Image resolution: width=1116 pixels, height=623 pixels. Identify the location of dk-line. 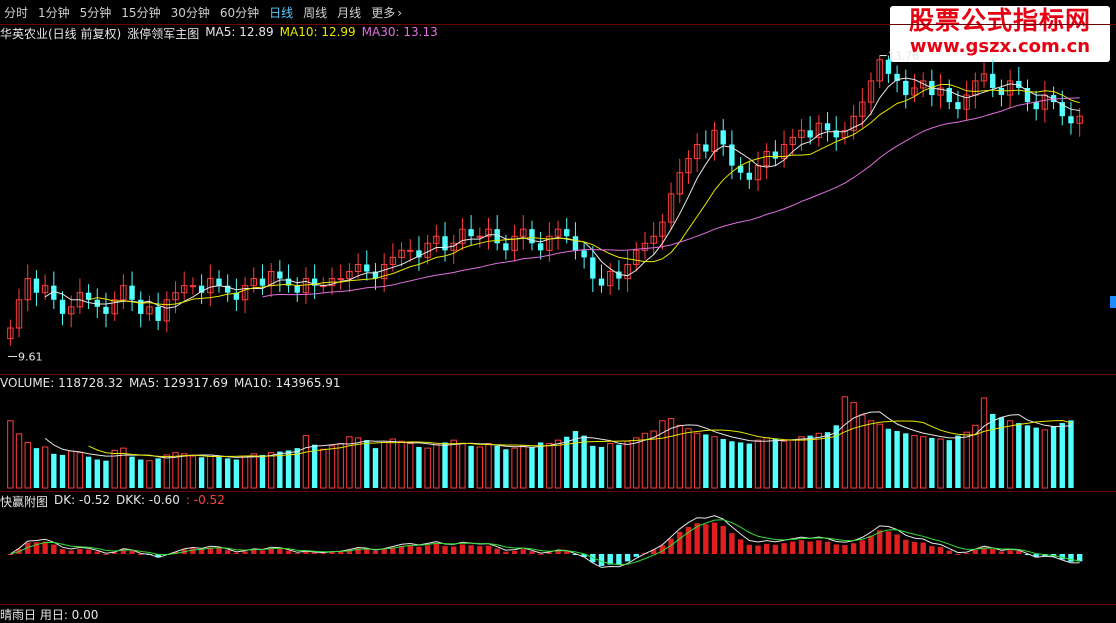
(545, 541).